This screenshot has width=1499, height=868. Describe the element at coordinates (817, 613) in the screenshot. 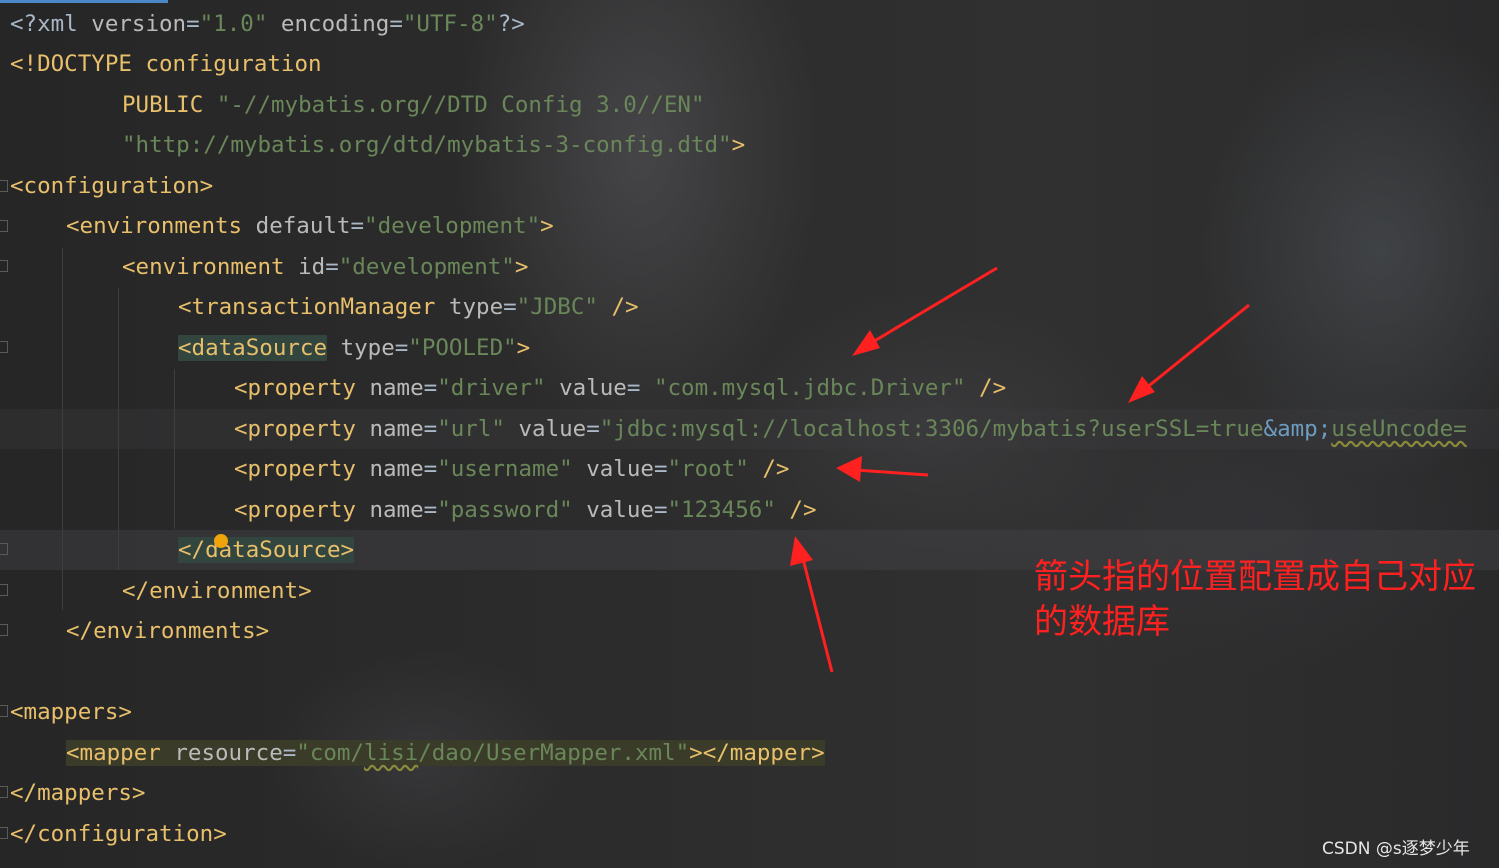

I see `arrow-to-password` at that location.